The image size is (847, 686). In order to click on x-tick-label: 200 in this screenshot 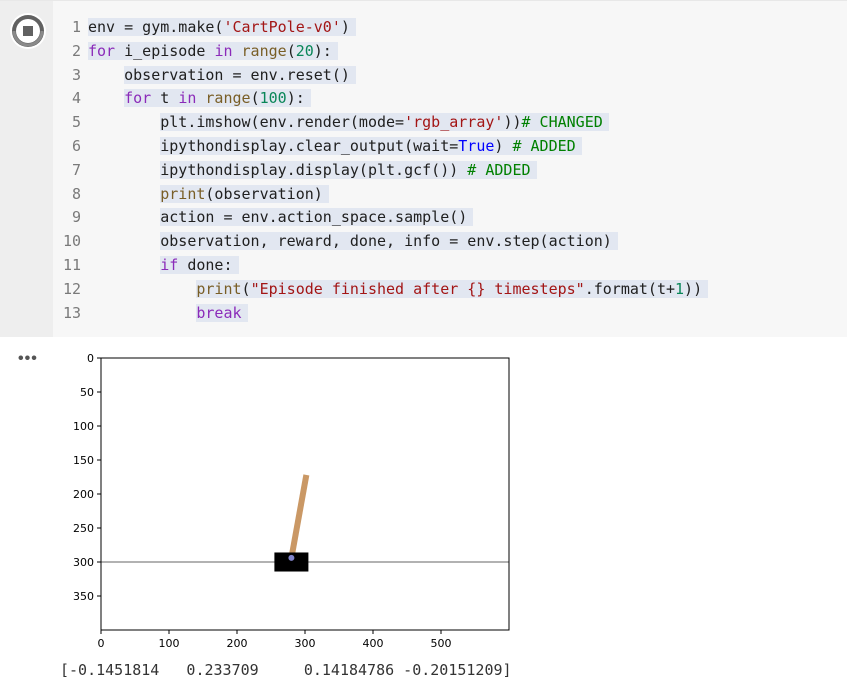, I will do `click(237, 643)`.